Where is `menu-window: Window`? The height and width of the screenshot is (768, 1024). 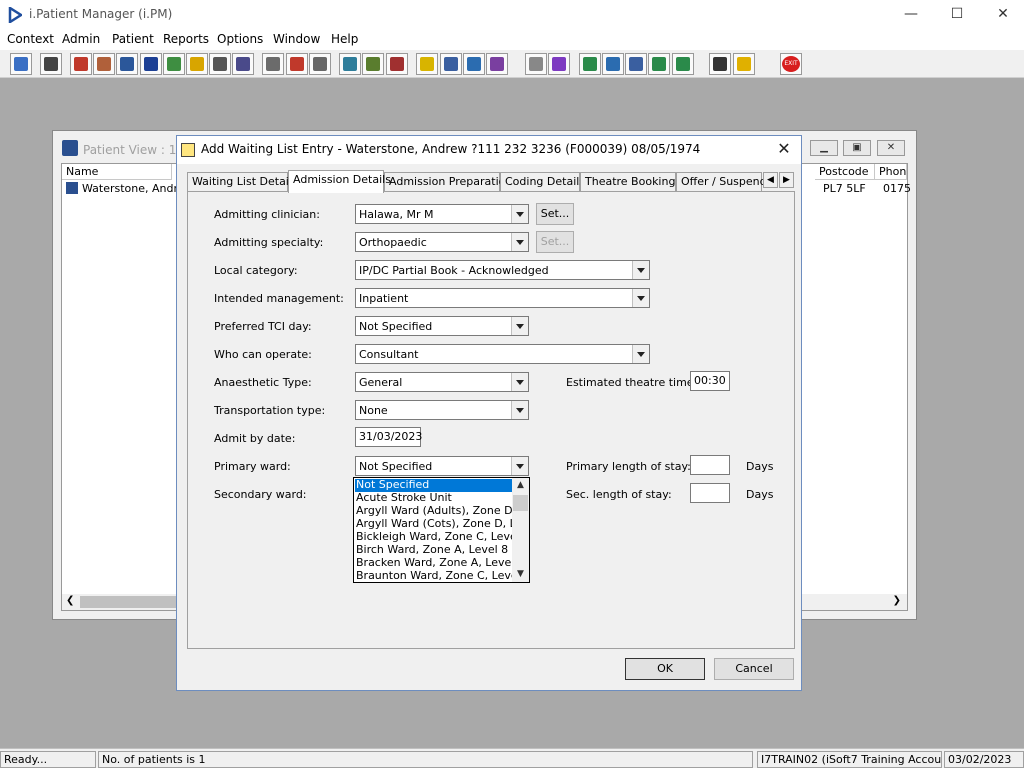
menu-window: Window is located at coordinates (296, 39).